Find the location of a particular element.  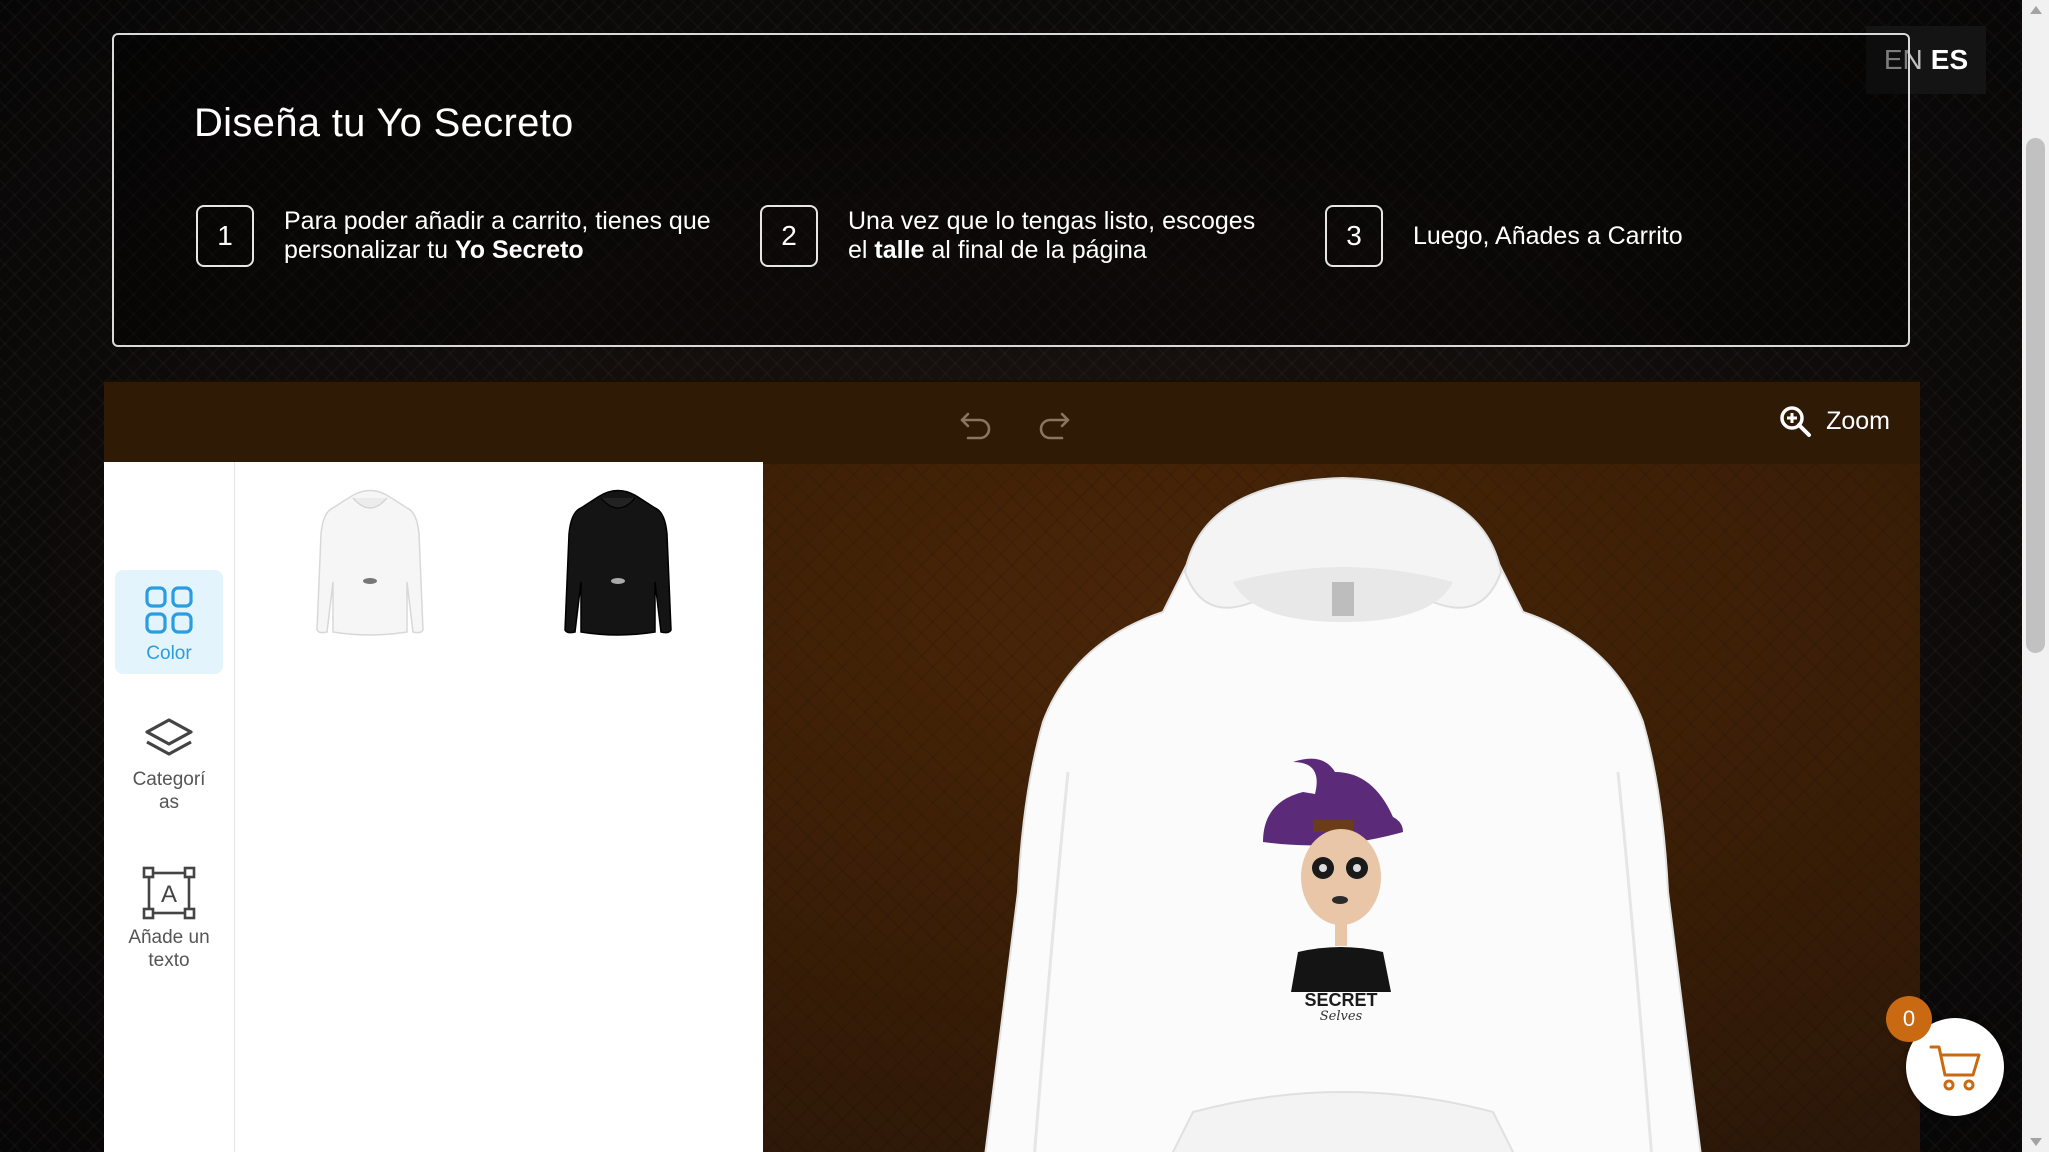

svg-text: A is located at coordinates (169, 894).